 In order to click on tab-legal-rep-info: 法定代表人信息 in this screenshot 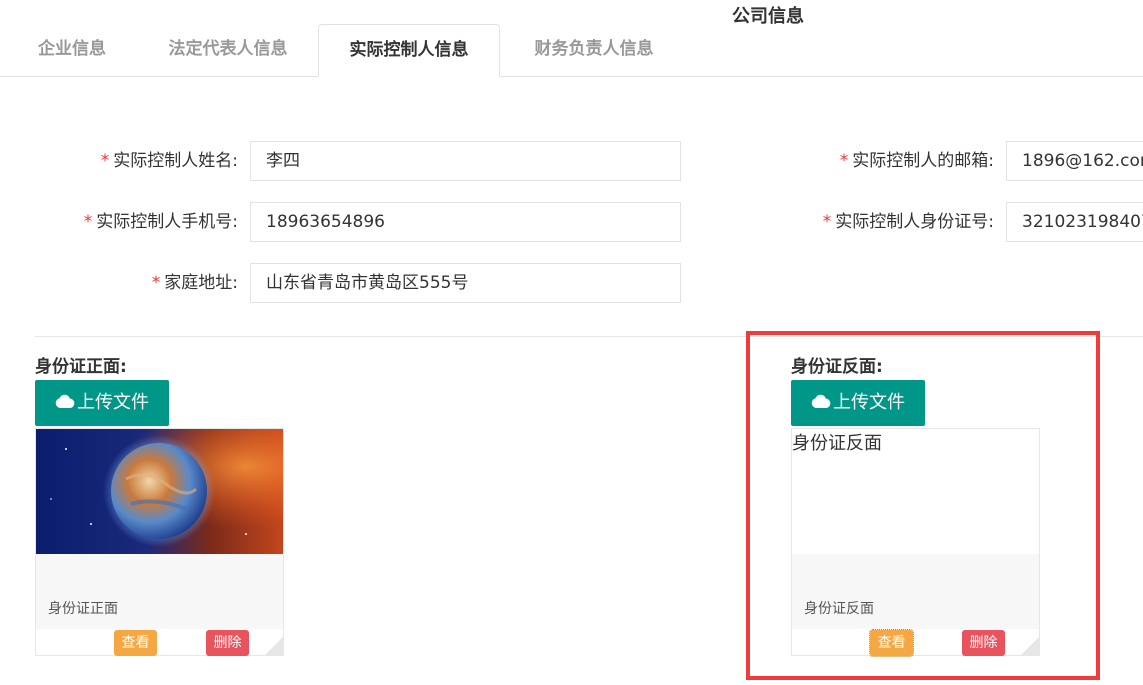, I will do `click(228, 49)`.